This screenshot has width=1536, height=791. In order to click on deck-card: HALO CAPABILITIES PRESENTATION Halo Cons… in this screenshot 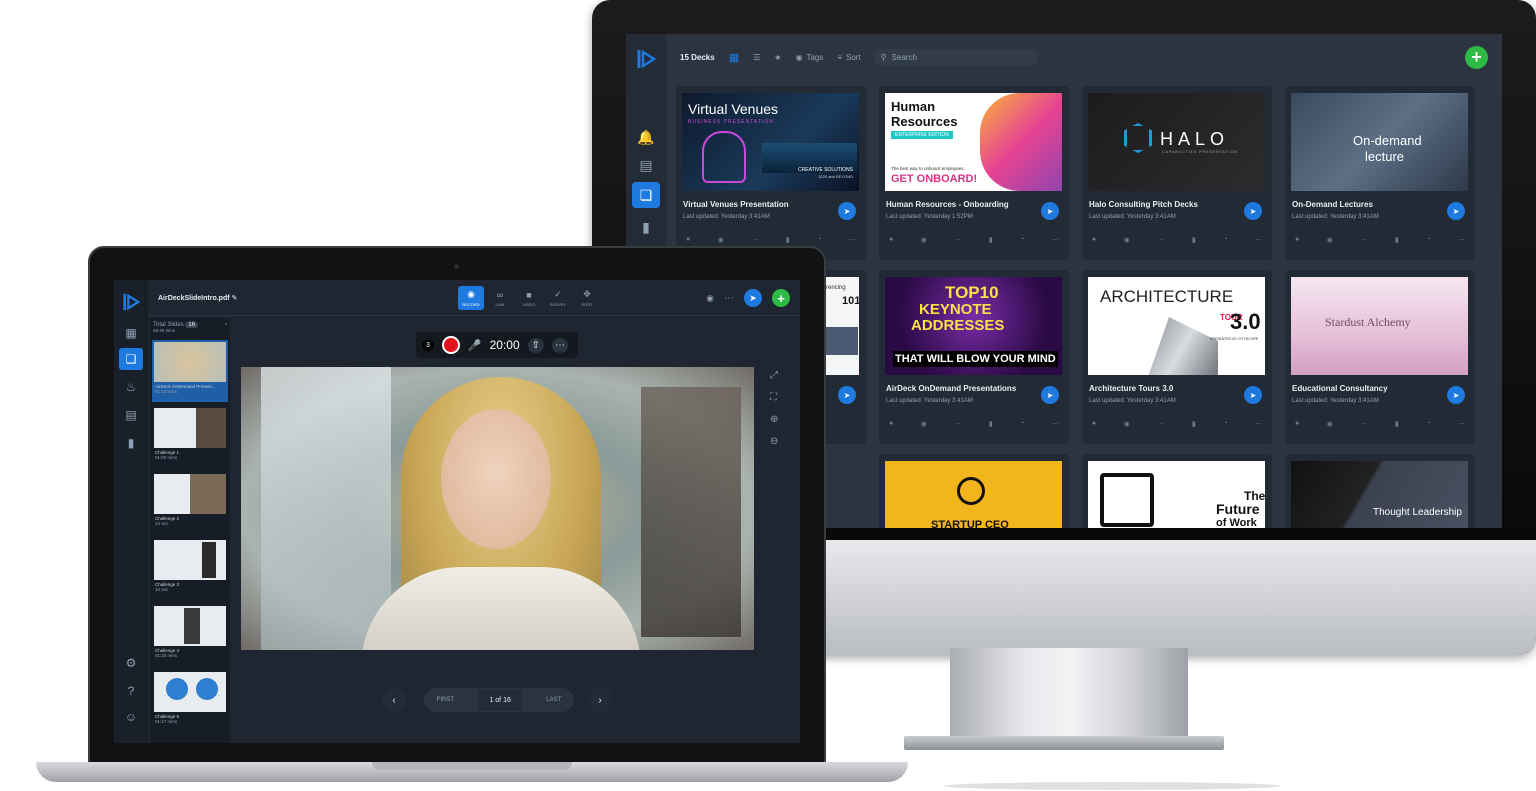, I will do `click(1177, 173)`.